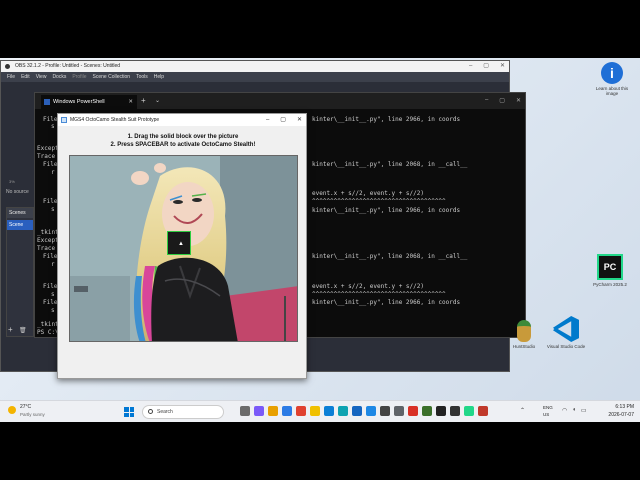 The width and height of the screenshot is (640, 480). What do you see at coordinates (624, 407) in the screenshot?
I see `clock-time: 6:13 PM` at bounding box center [624, 407].